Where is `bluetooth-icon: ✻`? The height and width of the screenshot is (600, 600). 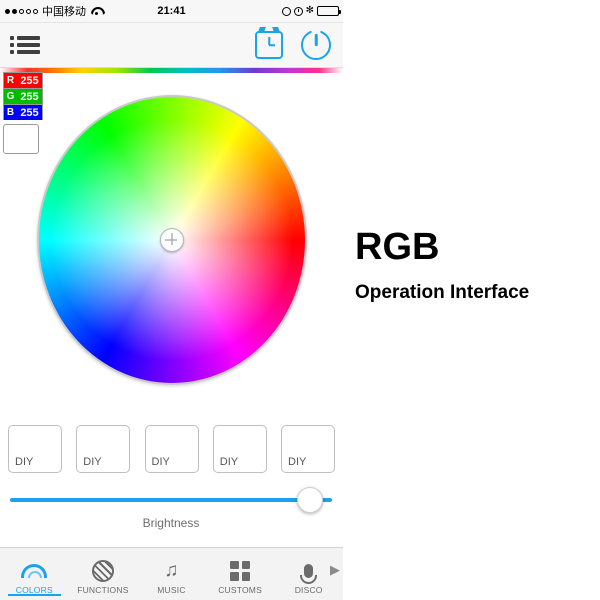 bluetooth-icon: ✻ is located at coordinates (309, 10).